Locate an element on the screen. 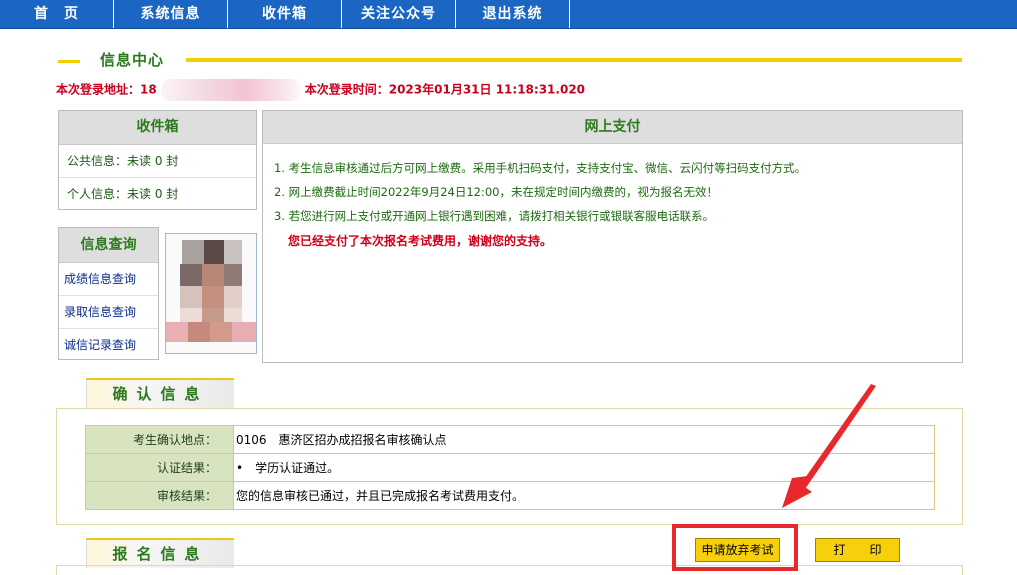  confirm-section-tab: 确认信息 is located at coordinates (160, 393).